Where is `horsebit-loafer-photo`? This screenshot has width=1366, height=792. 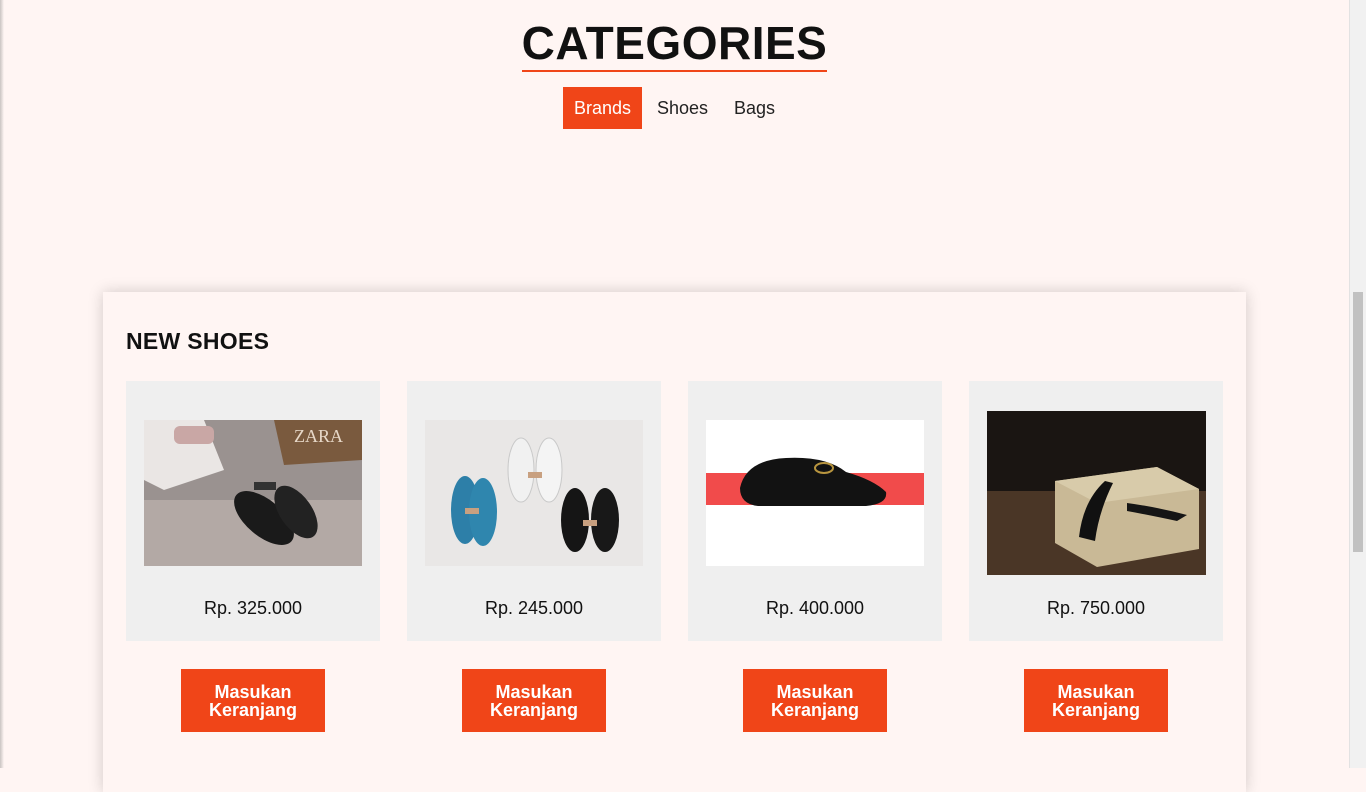 horsebit-loafer-photo is located at coordinates (815, 493).